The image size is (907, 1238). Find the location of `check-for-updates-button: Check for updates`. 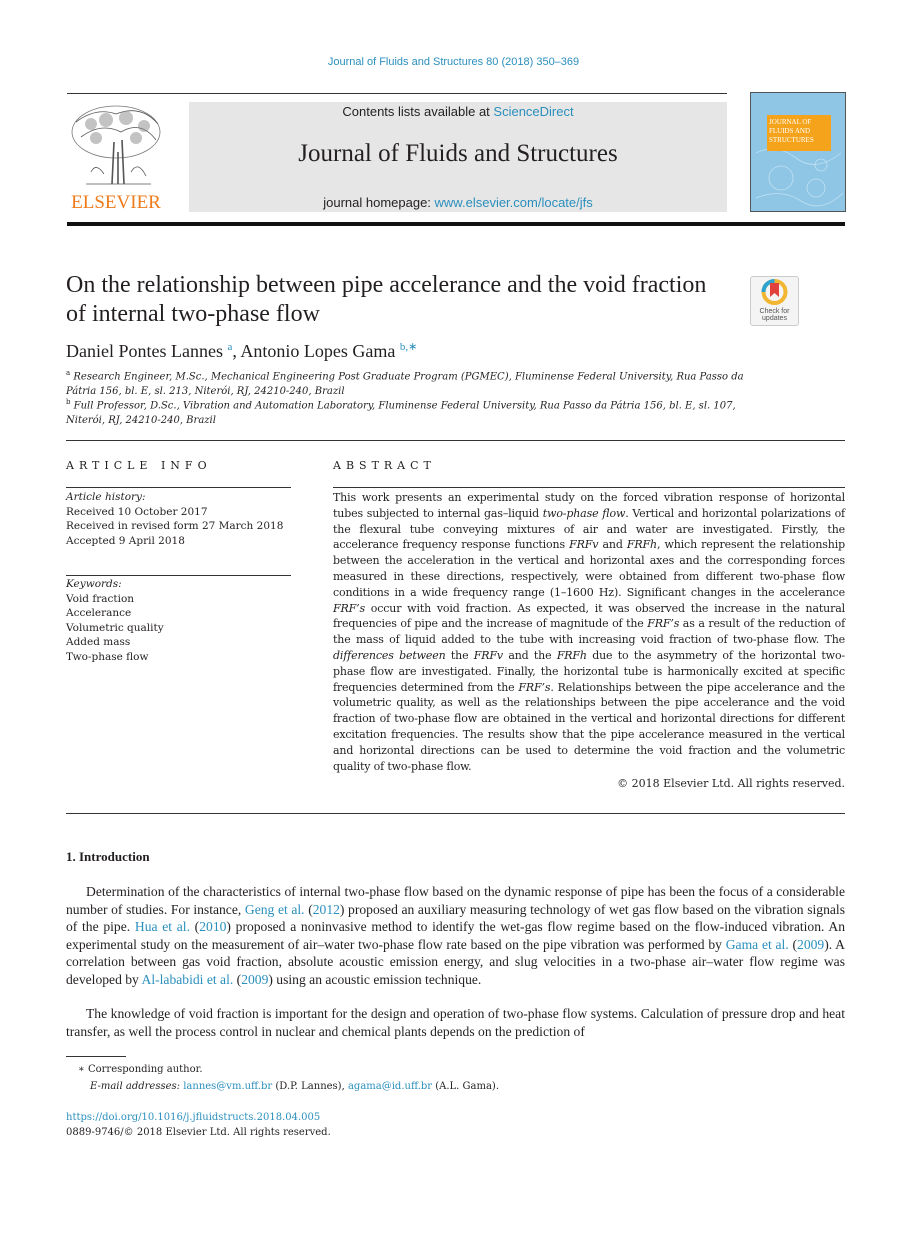

check-for-updates-button: Check for updates is located at coordinates (774, 301).